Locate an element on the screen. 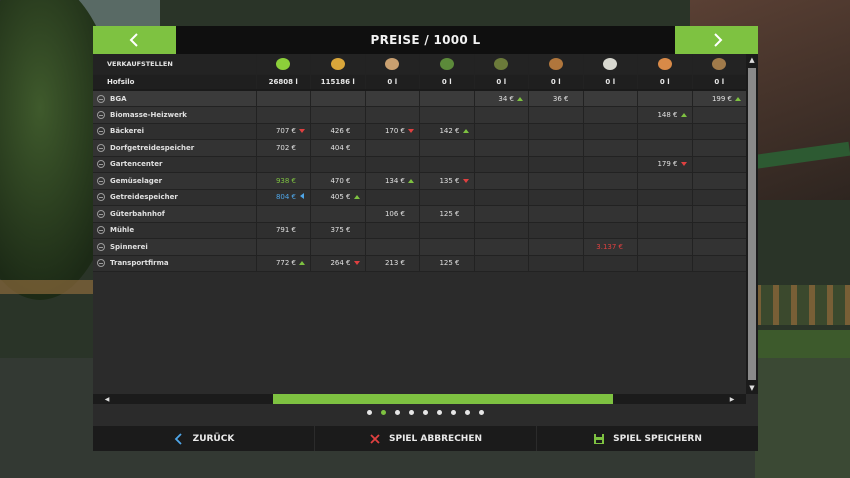 The width and height of the screenshot is (850, 478). scroll-left-arrow-icon: ◀ is located at coordinates (107, 399).